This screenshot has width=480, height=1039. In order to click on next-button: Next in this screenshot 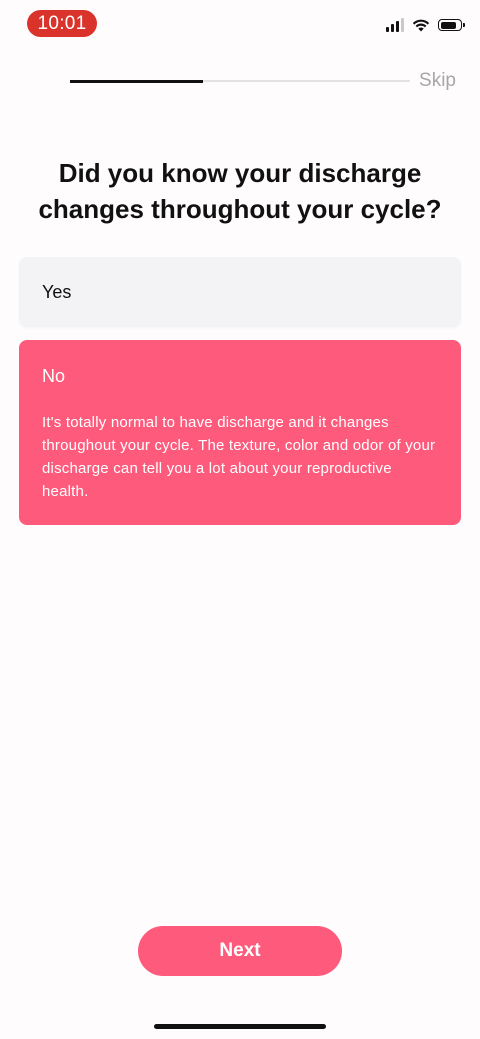, I will do `click(240, 951)`.